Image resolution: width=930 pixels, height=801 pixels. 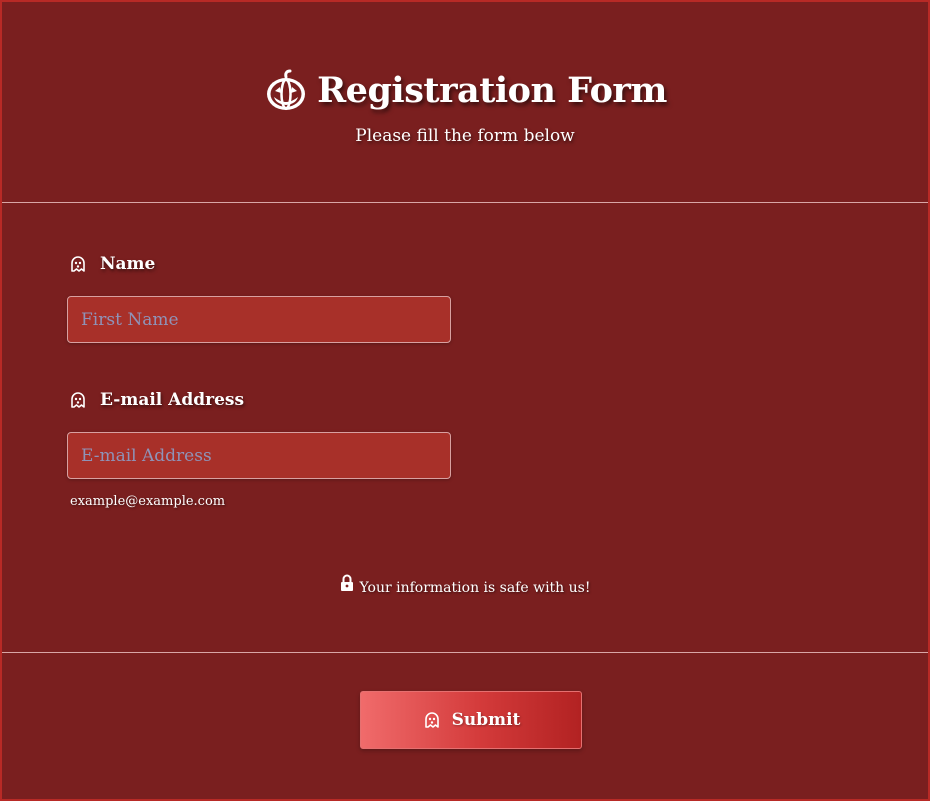 What do you see at coordinates (492, 90) in the screenshot?
I see `page-title: Registration Form` at bounding box center [492, 90].